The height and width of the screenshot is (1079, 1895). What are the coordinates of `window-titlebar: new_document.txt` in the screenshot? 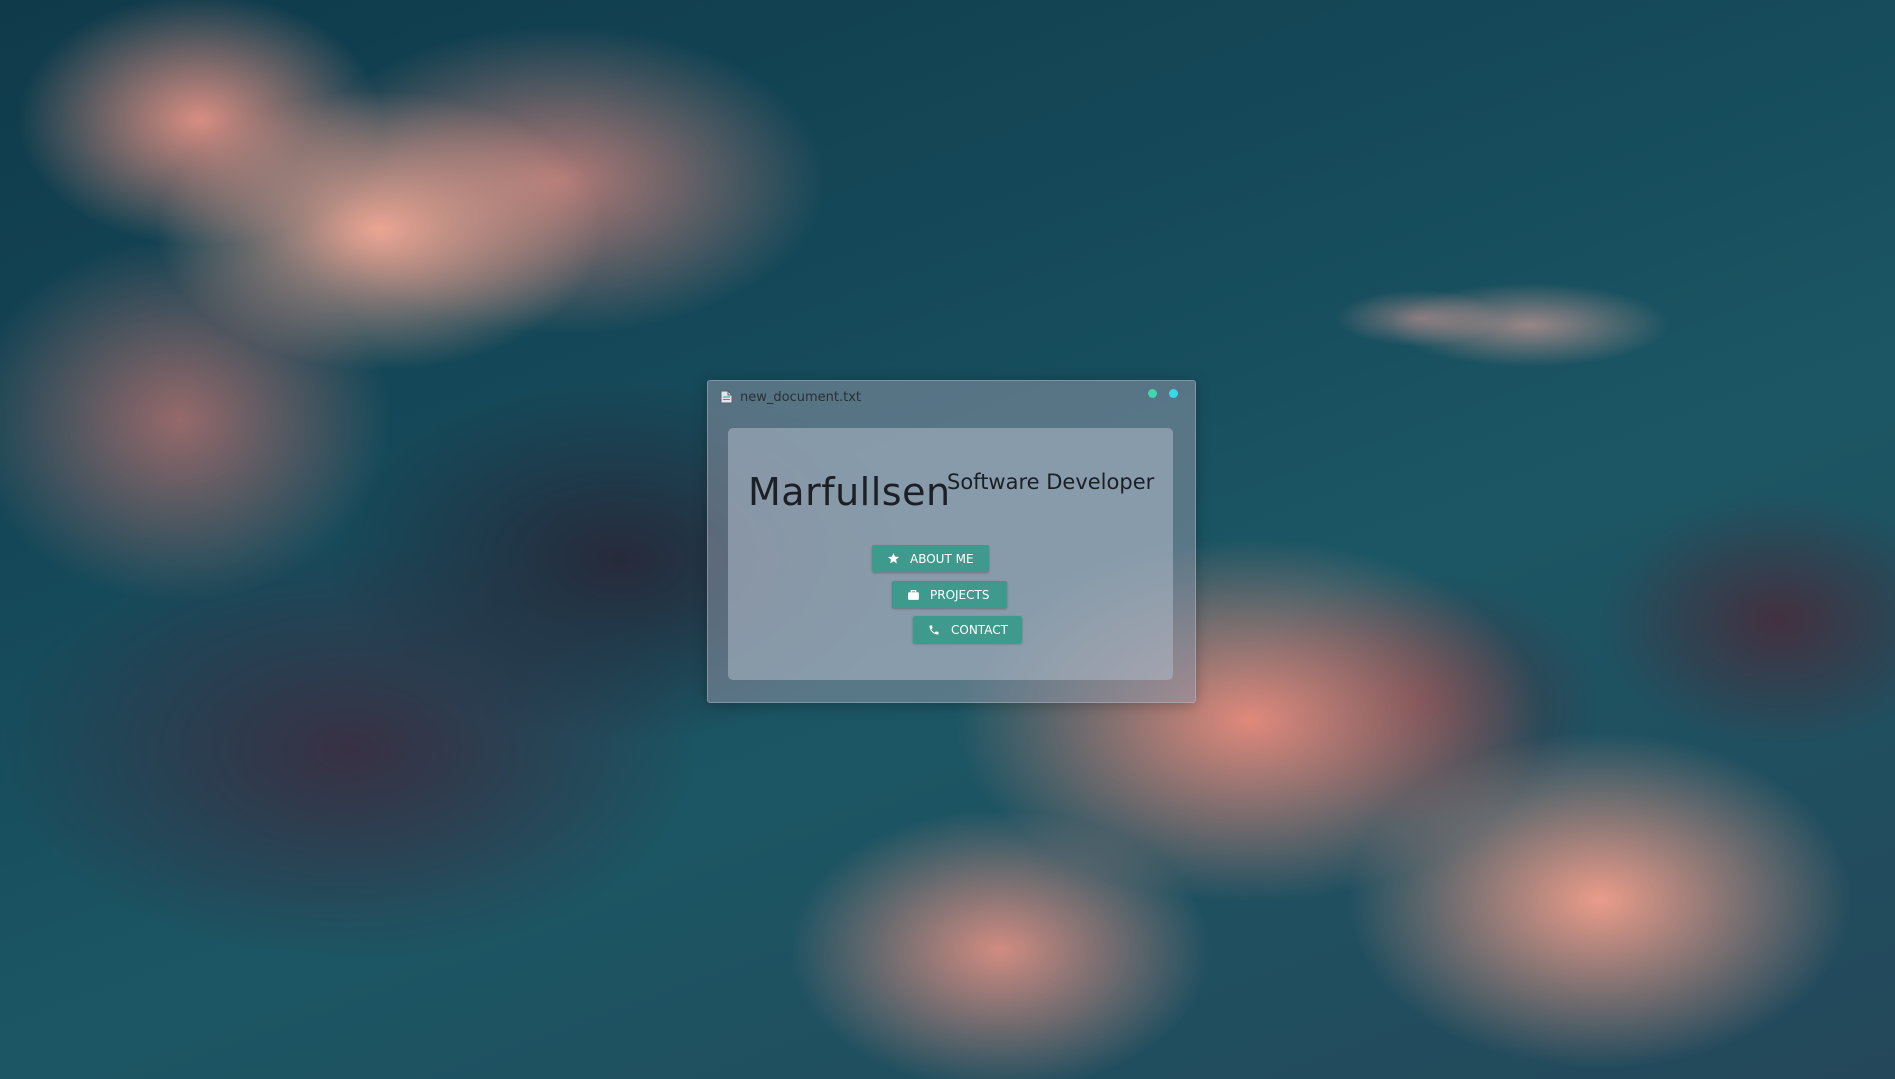 It's located at (951, 397).